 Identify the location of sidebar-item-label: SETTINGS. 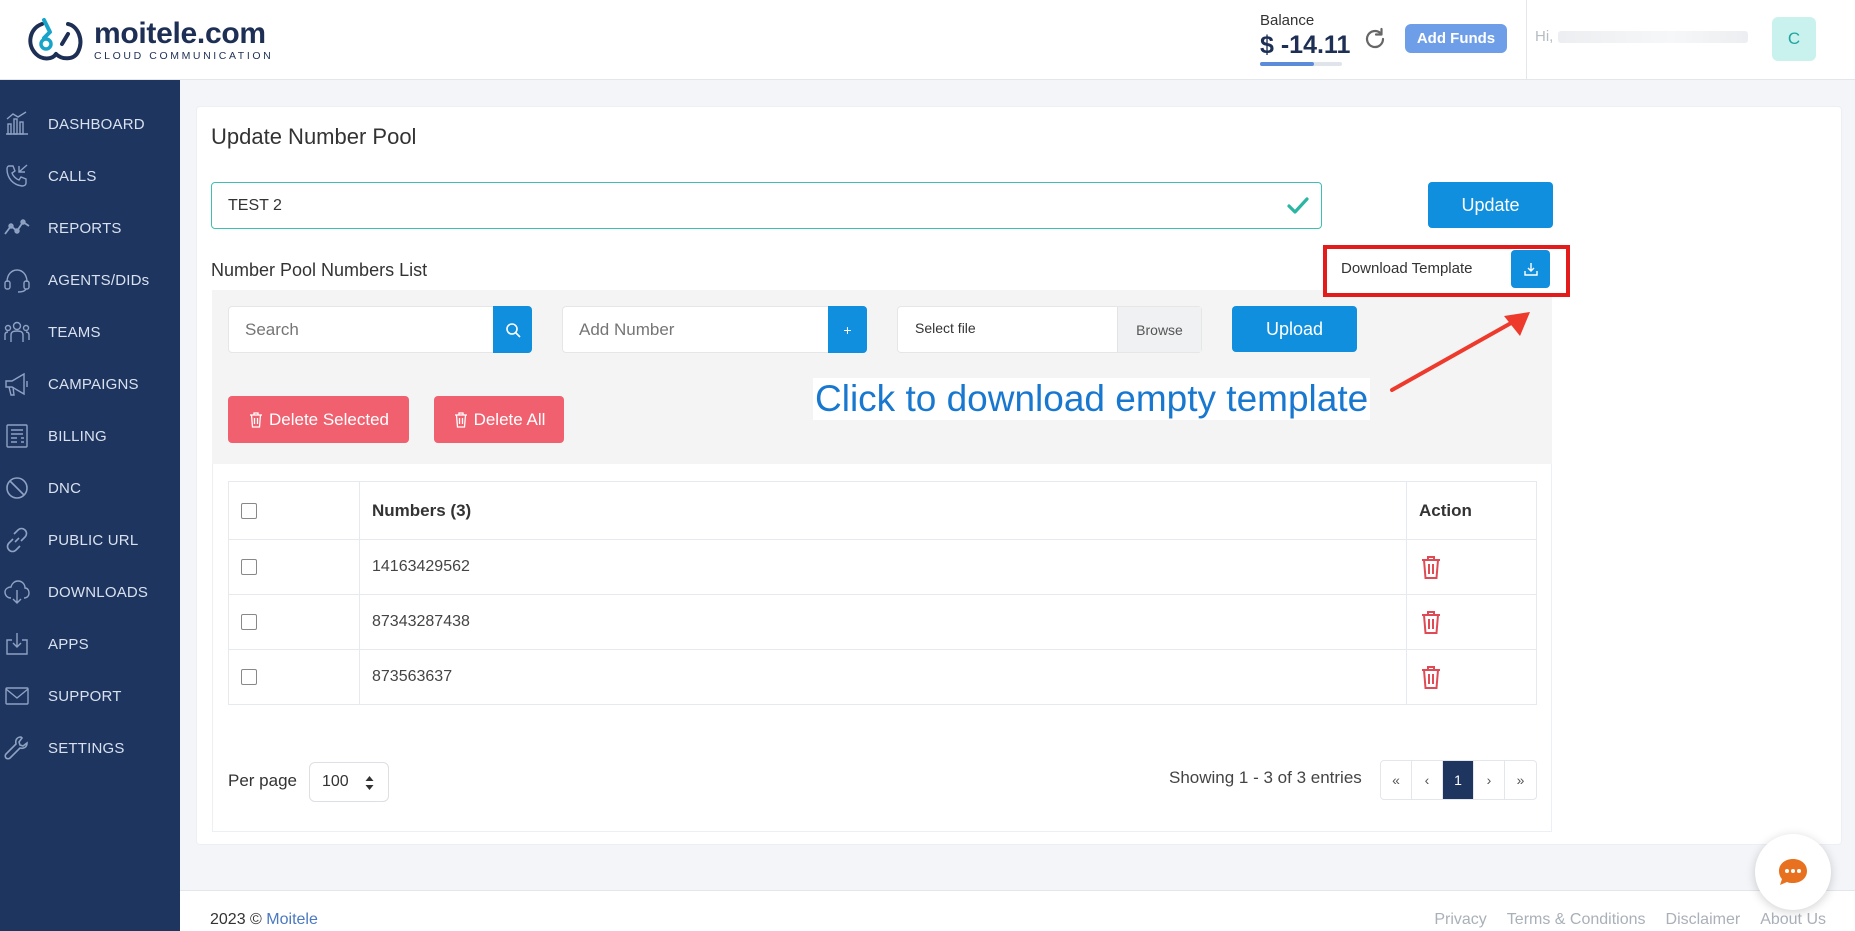
(86, 748).